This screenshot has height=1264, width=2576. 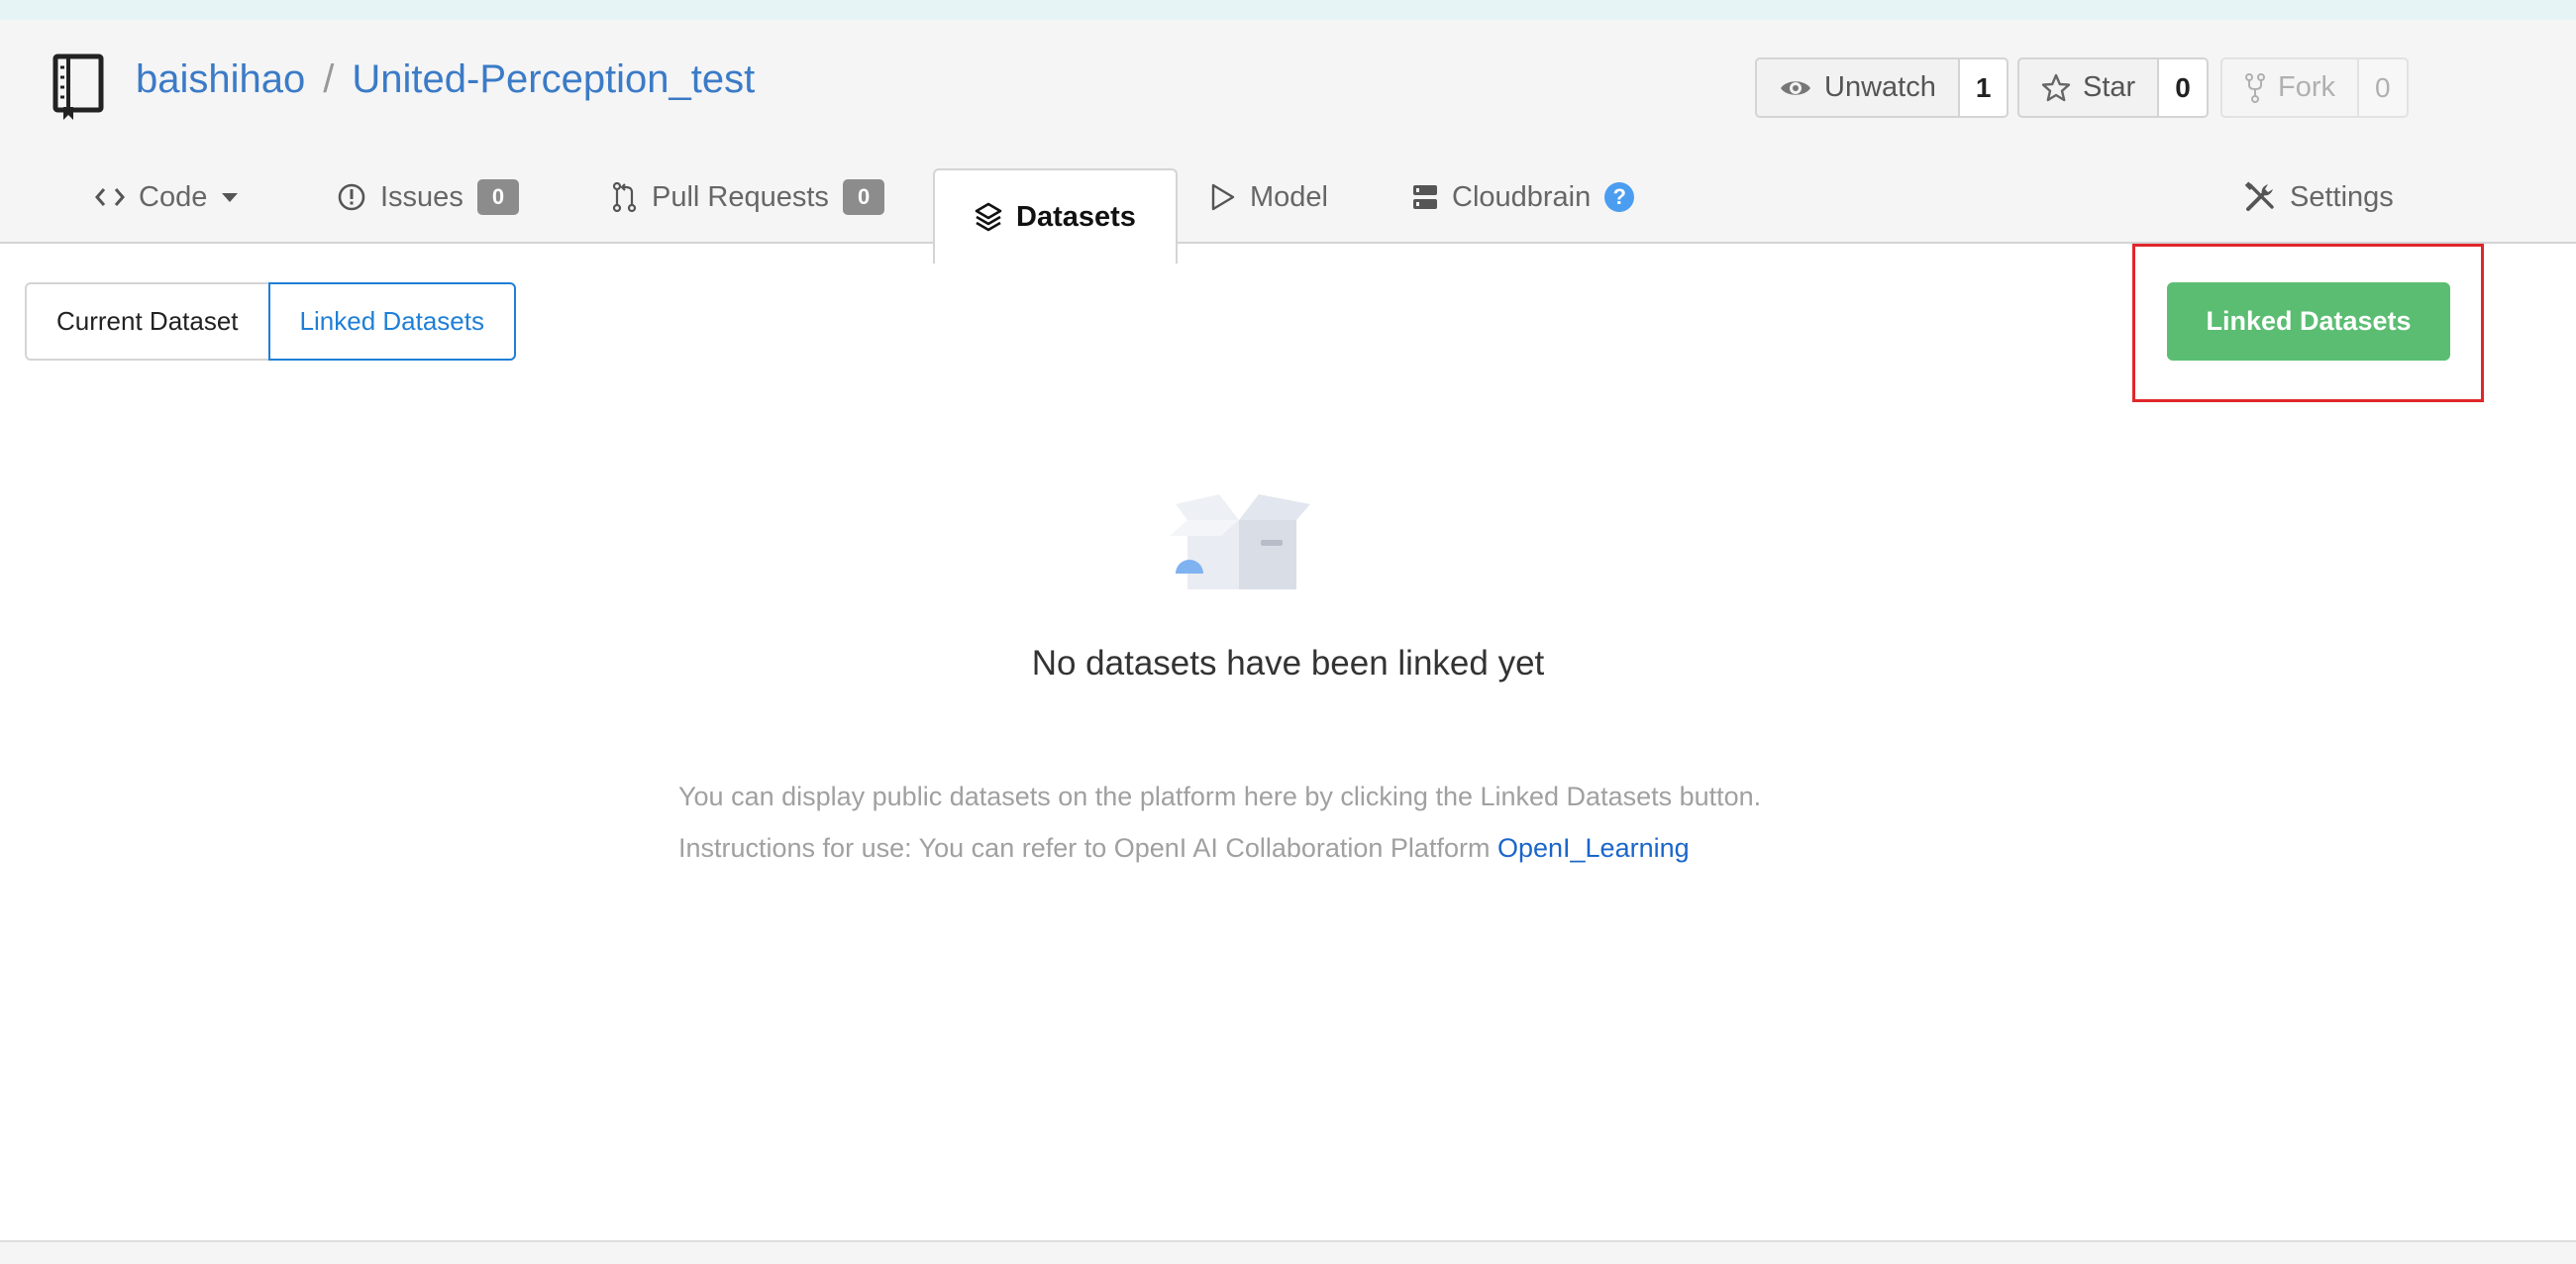 What do you see at coordinates (2308, 321) in the screenshot?
I see `linked-datasets-button: Linked Datasets` at bounding box center [2308, 321].